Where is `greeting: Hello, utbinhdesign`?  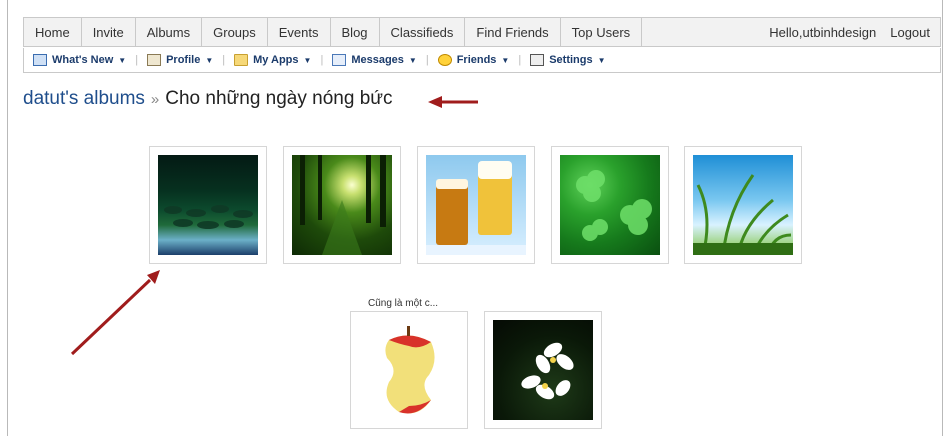
greeting: Hello, utbinhdesign is located at coordinates (822, 32).